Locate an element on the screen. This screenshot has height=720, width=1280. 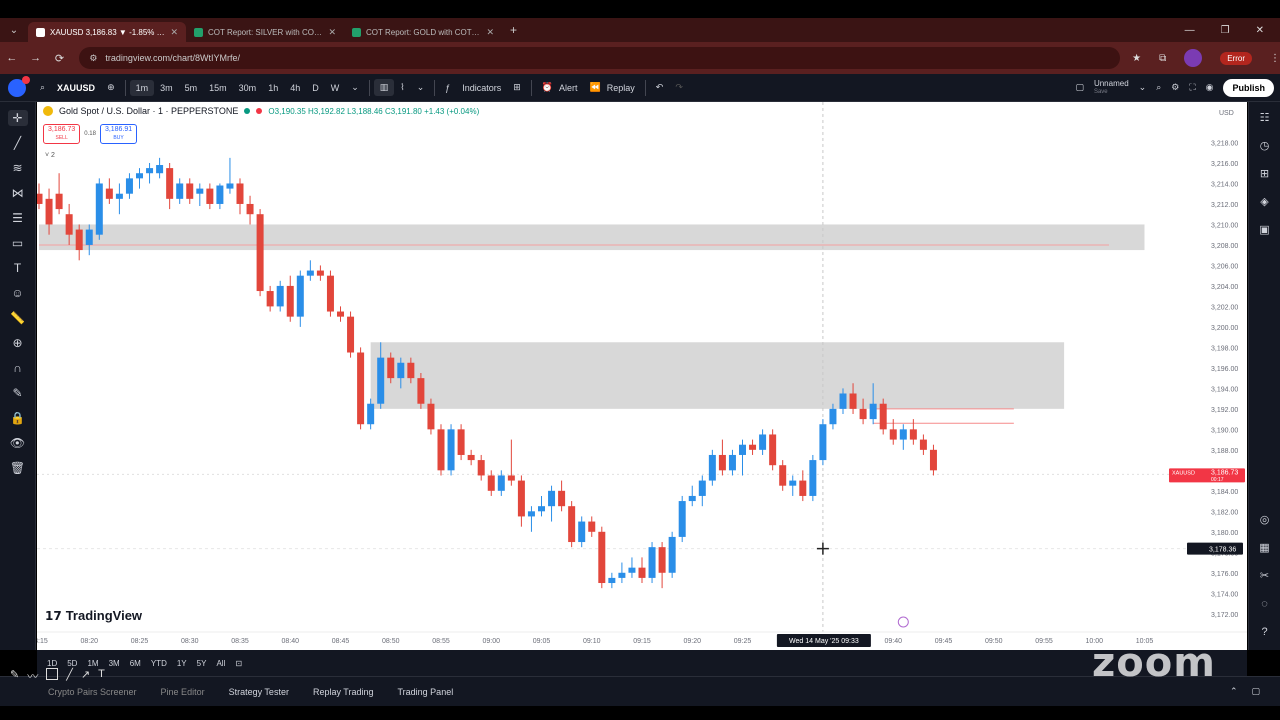
back-icon: ← is located at coordinates (12, 58).